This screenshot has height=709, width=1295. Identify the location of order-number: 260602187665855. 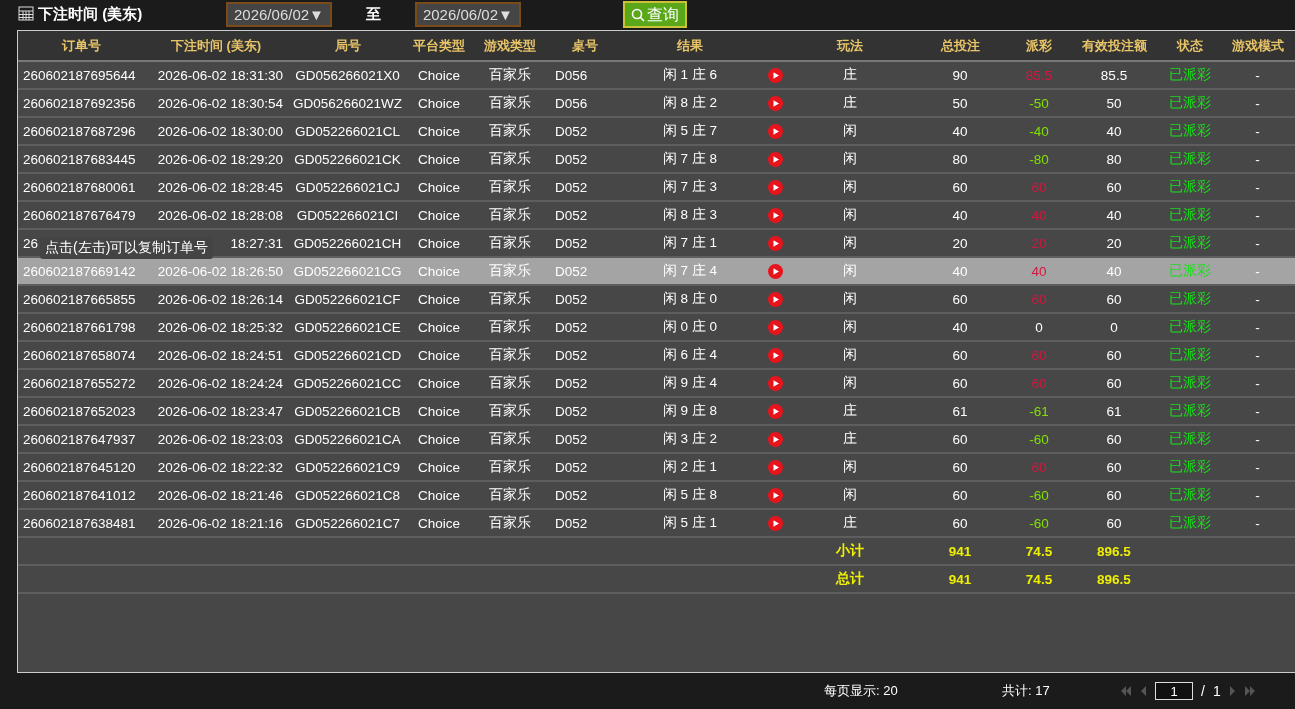
(79, 299).